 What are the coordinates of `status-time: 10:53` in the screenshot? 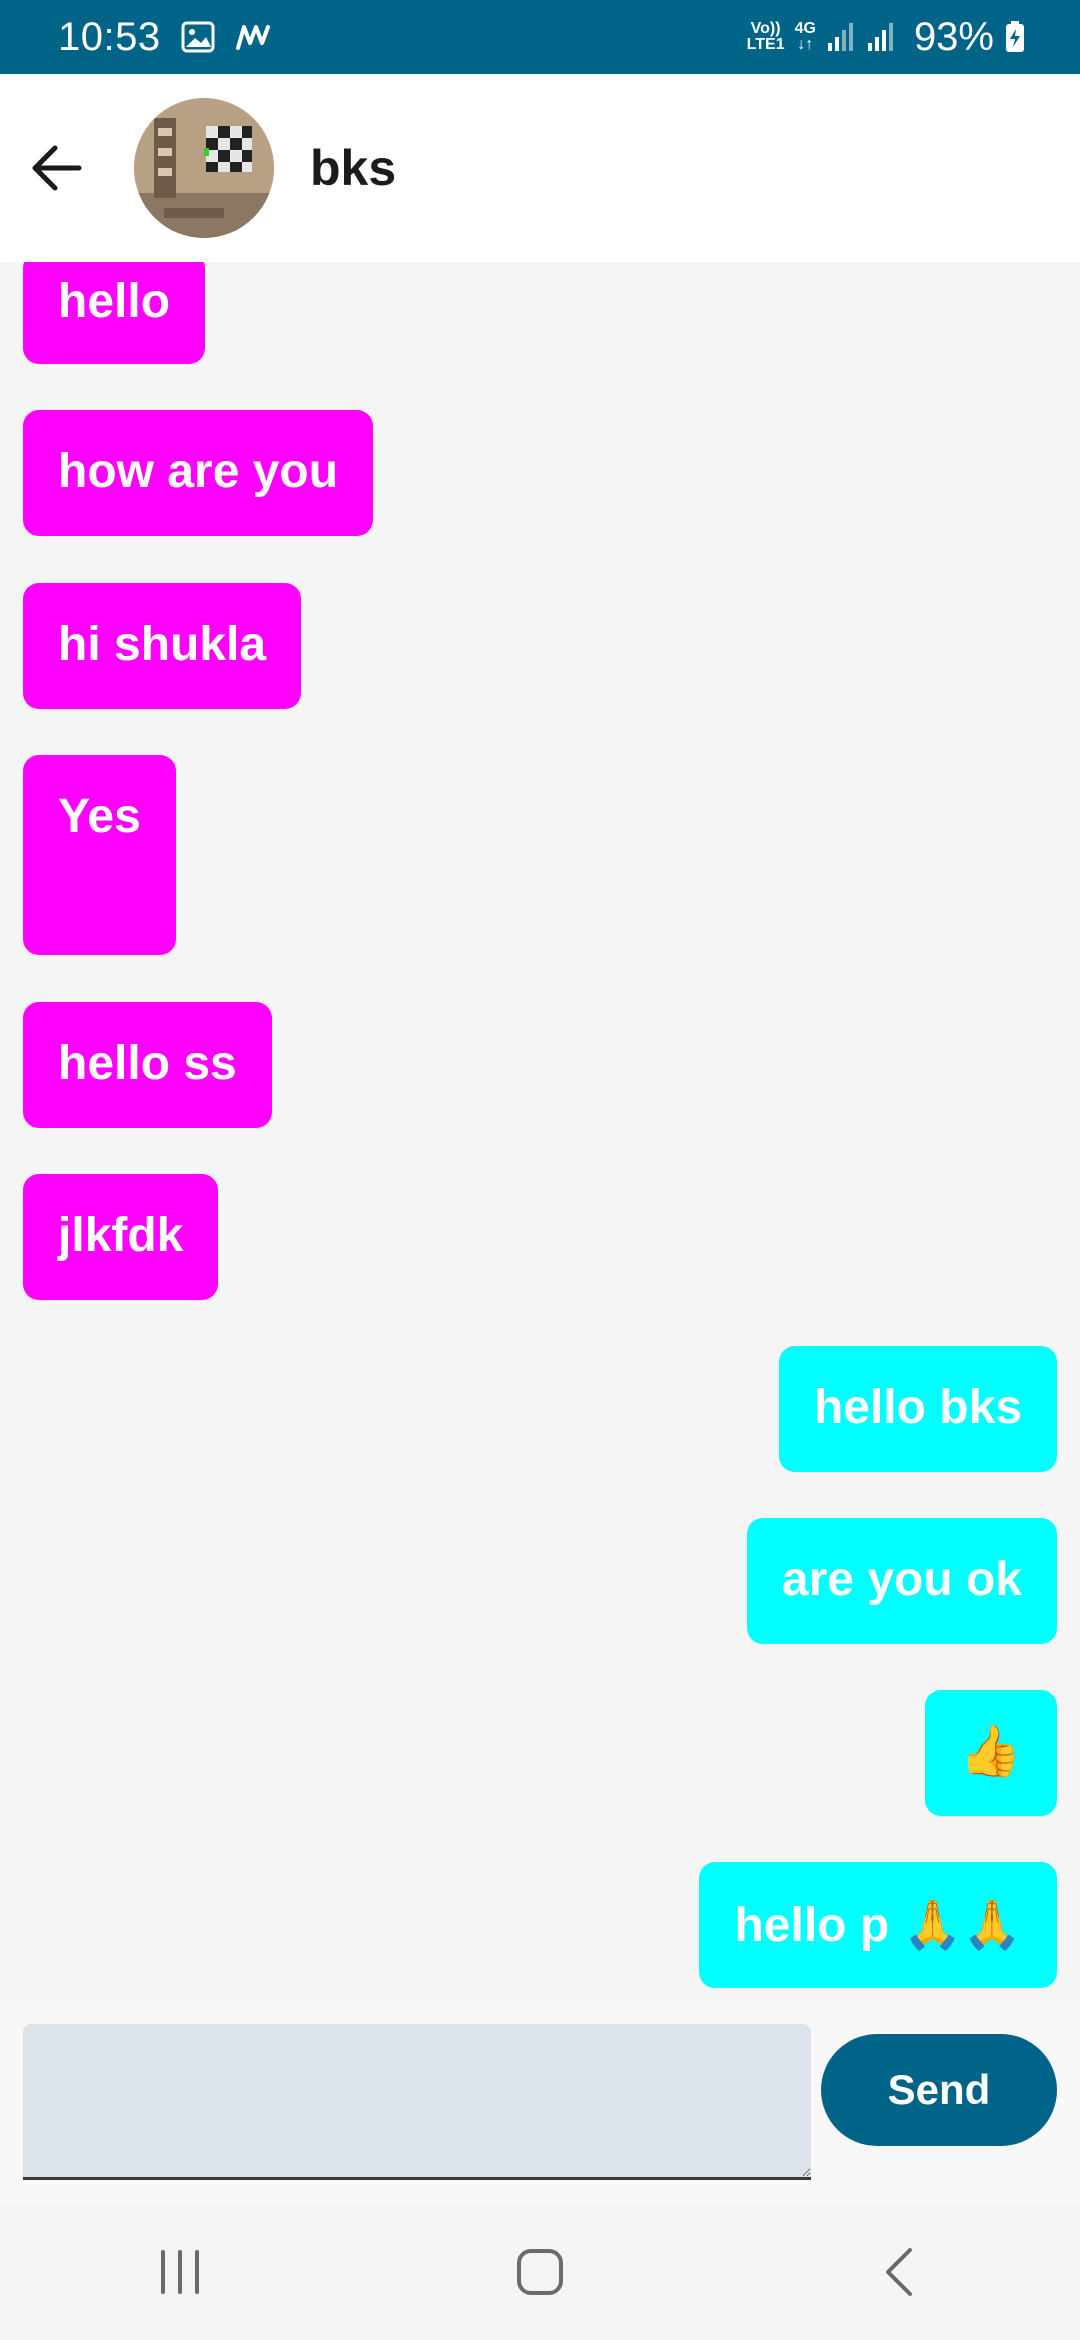 It's located at (109, 36).